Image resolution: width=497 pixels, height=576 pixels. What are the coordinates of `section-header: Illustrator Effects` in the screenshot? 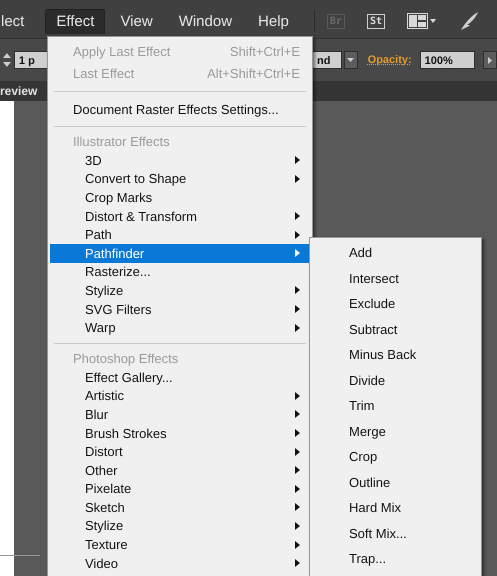 It's located at (121, 142).